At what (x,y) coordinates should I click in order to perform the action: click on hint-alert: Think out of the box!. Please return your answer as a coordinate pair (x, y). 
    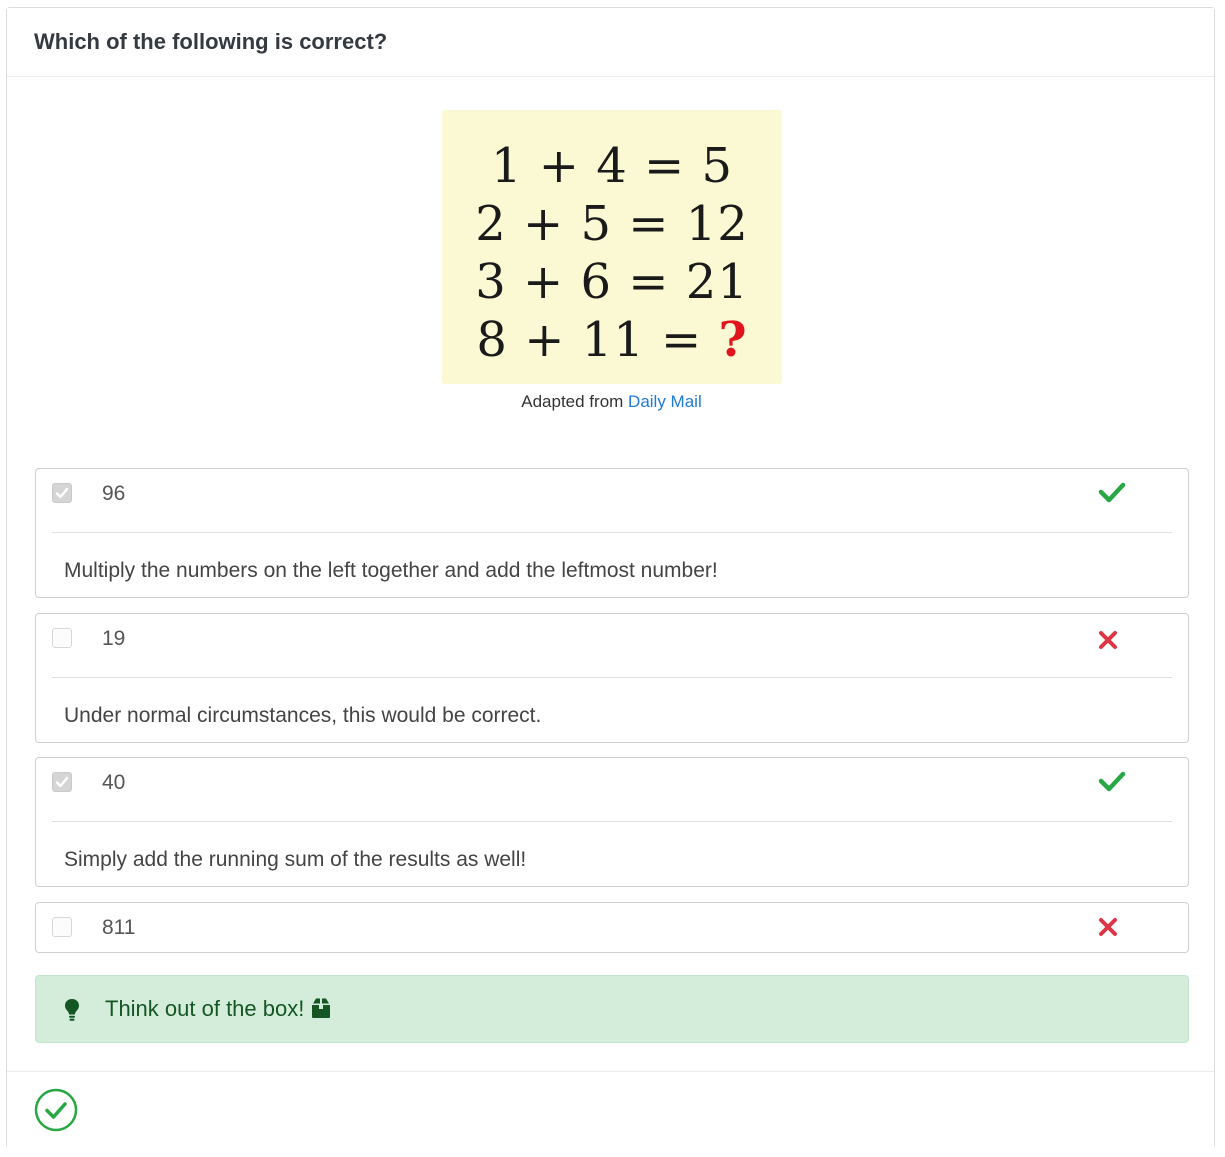
    Looking at the image, I should click on (612, 1009).